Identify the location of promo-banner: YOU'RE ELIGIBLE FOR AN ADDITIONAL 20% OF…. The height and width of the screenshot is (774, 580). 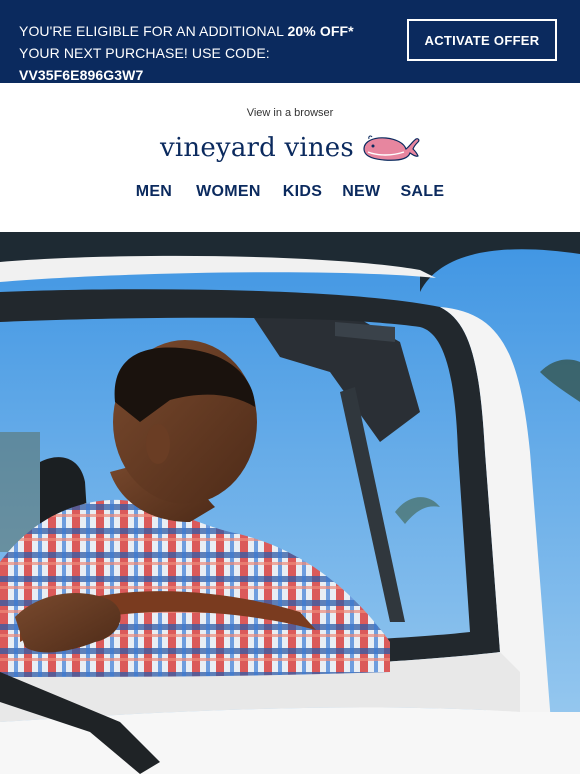
(290, 41).